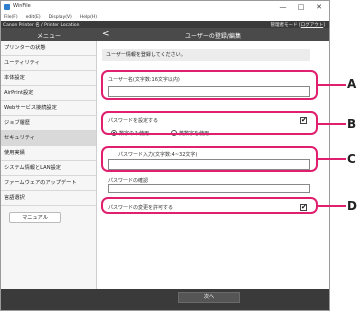 Image resolution: width=361 pixels, height=311 pixels. Describe the element at coordinates (48, 108) in the screenshot. I see `sidebar-item-web-service: Webサービス接続設定` at that location.